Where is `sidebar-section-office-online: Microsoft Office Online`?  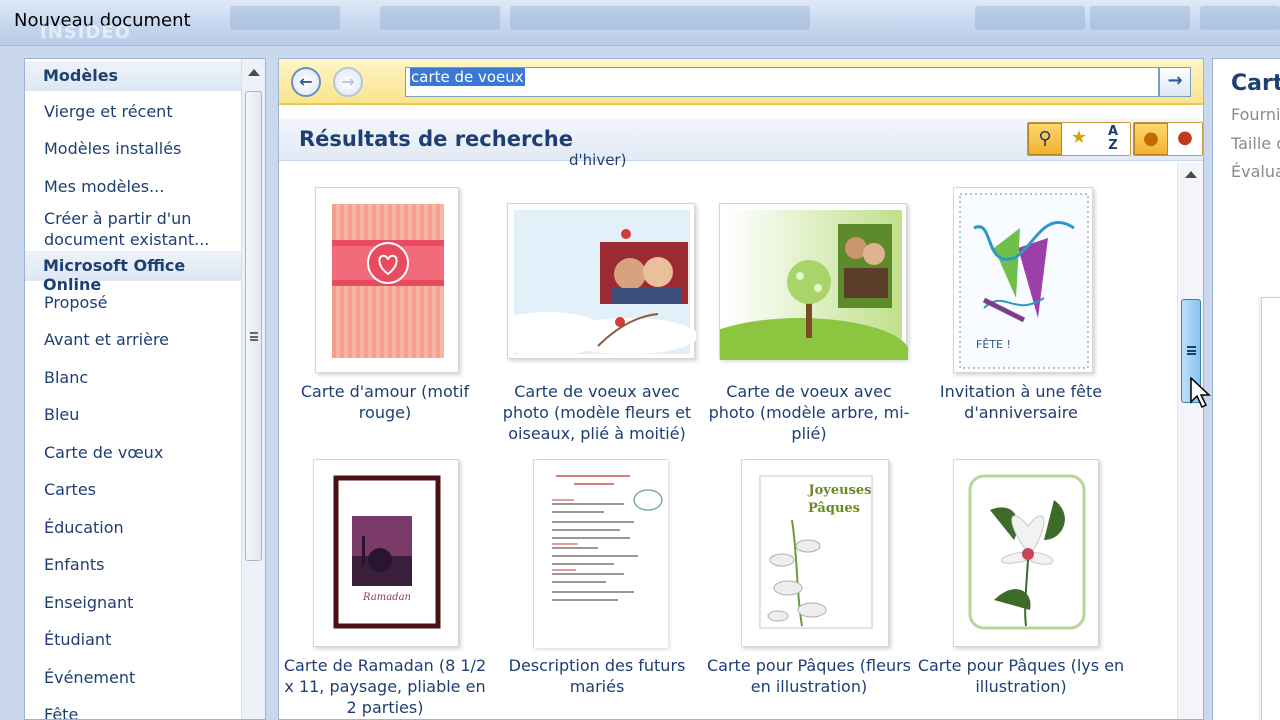 sidebar-section-office-online: Microsoft Office Online is located at coordinates (133, 272).